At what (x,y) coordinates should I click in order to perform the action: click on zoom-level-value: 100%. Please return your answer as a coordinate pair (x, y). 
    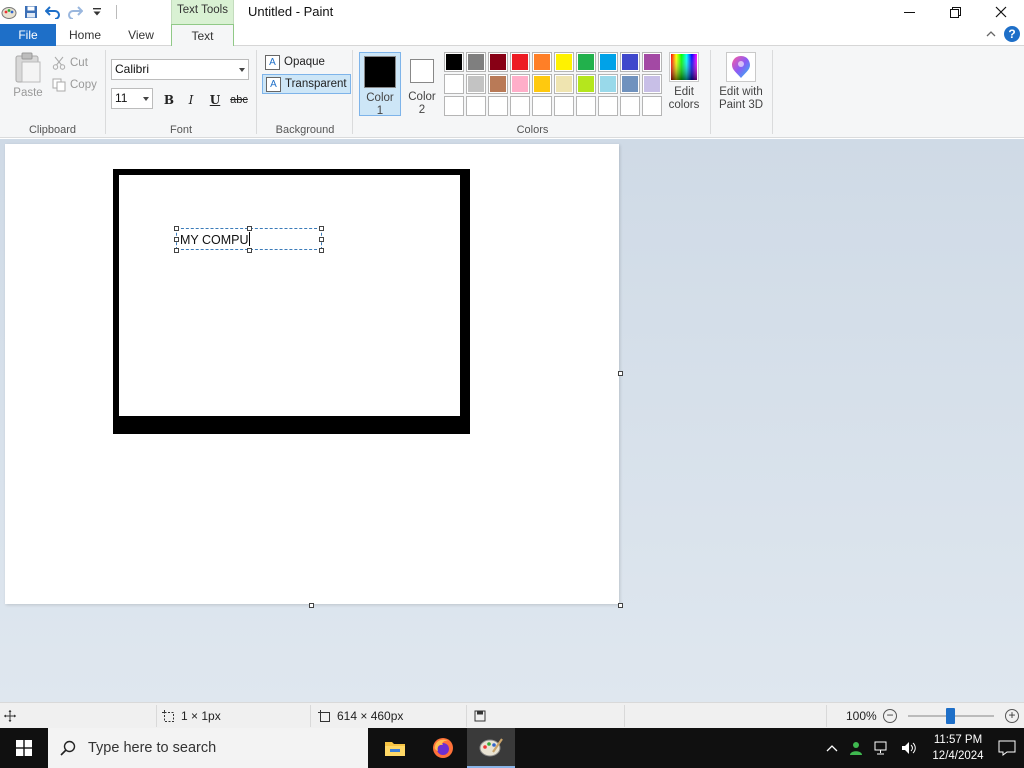
    Looking at the image, I should click on (861, 716).